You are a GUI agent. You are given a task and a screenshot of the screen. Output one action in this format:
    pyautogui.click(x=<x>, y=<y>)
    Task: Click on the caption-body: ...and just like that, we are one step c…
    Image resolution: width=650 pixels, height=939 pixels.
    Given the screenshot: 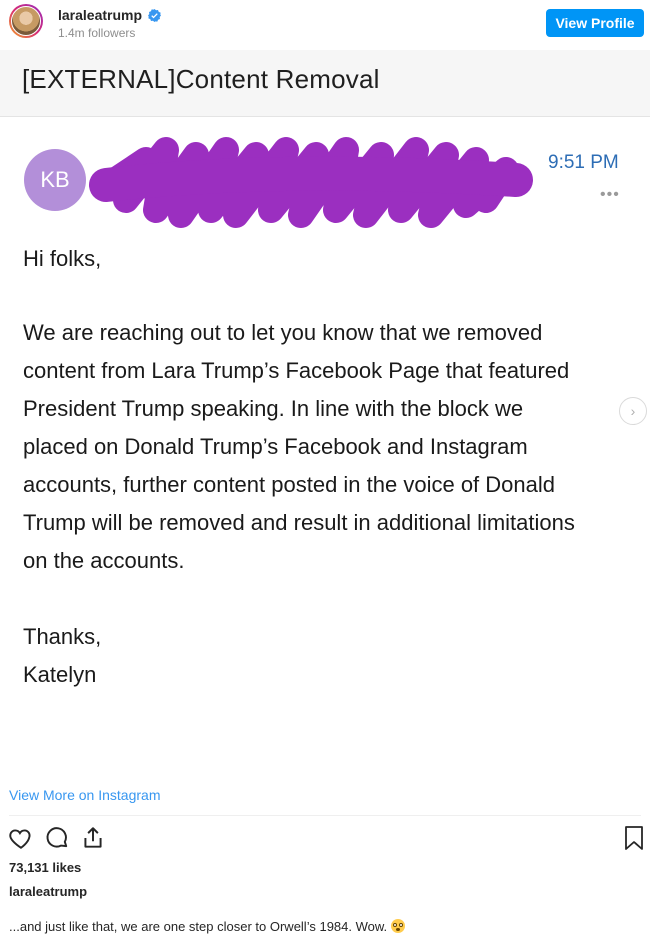 What is the action you would take?
    pyautogui.click(x=200, y=926)
    